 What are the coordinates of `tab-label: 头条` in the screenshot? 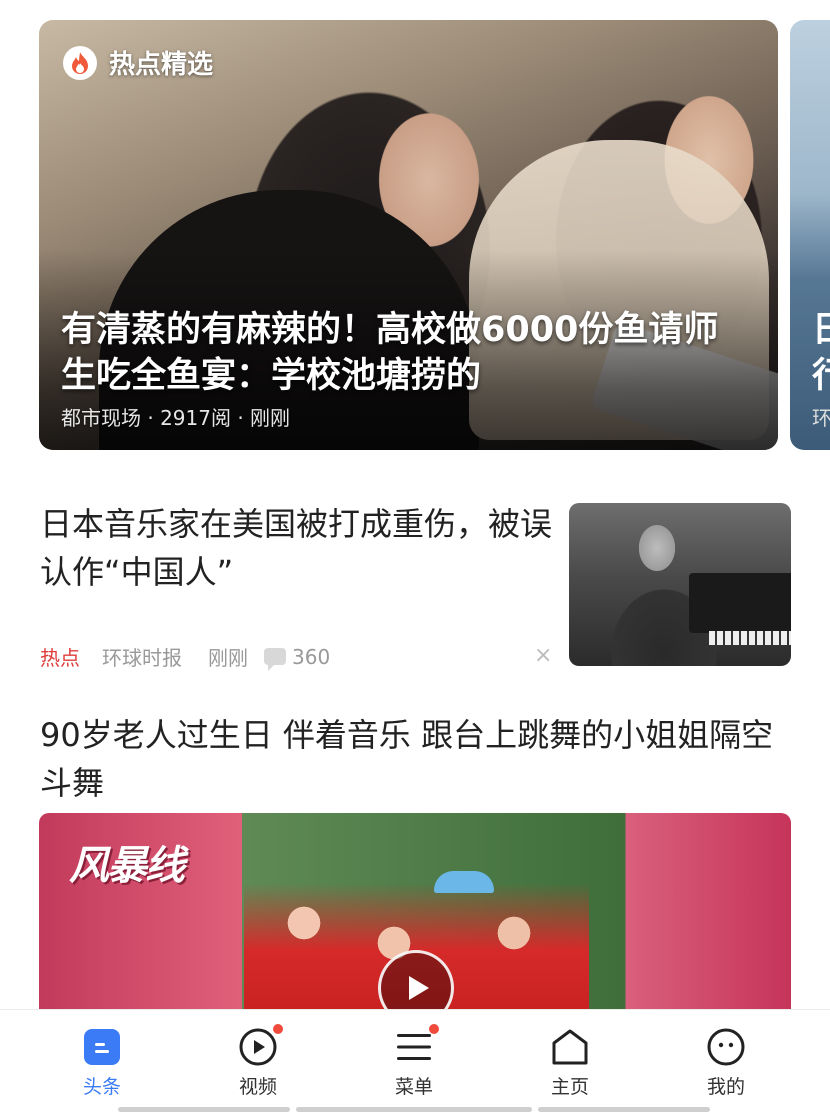 It's located at (101, 1087).